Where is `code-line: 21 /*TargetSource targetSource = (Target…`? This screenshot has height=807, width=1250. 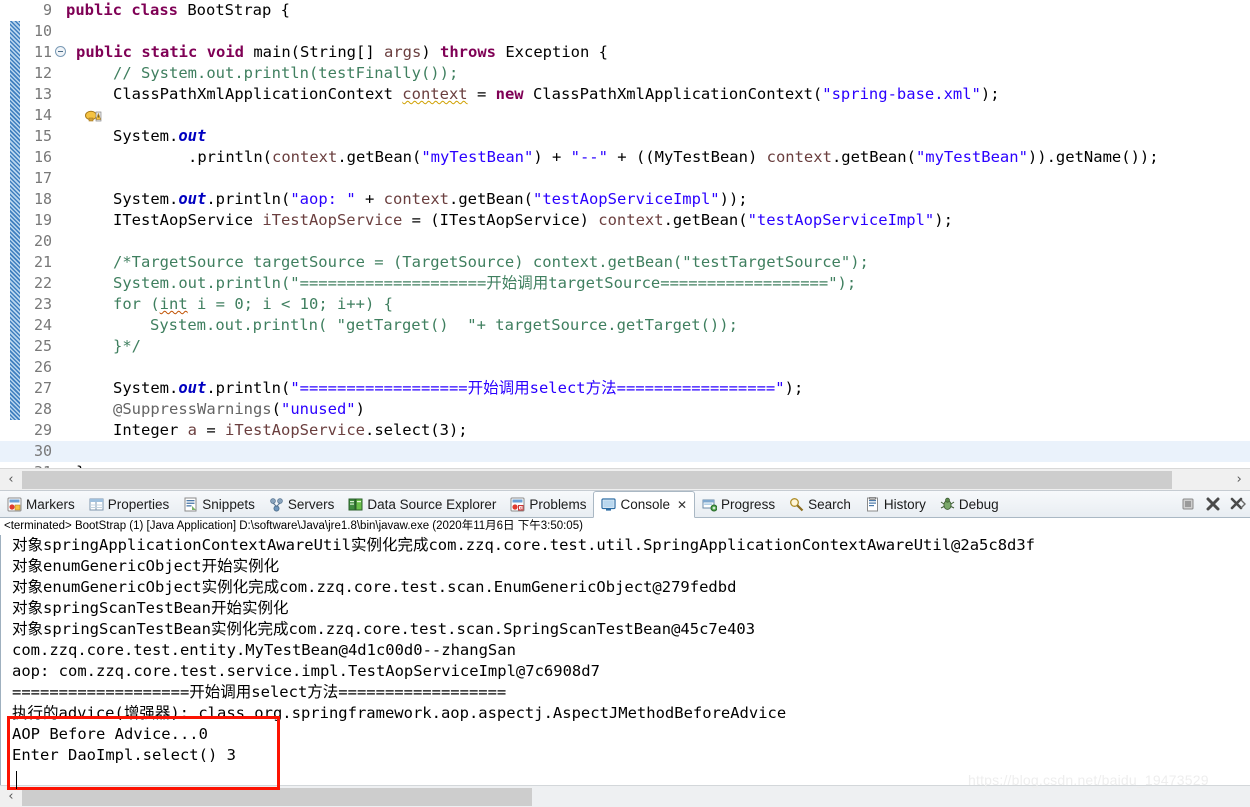
code-line: 21 /*TargetSource targetSource = (Target… is located at coordinates (625, 262).